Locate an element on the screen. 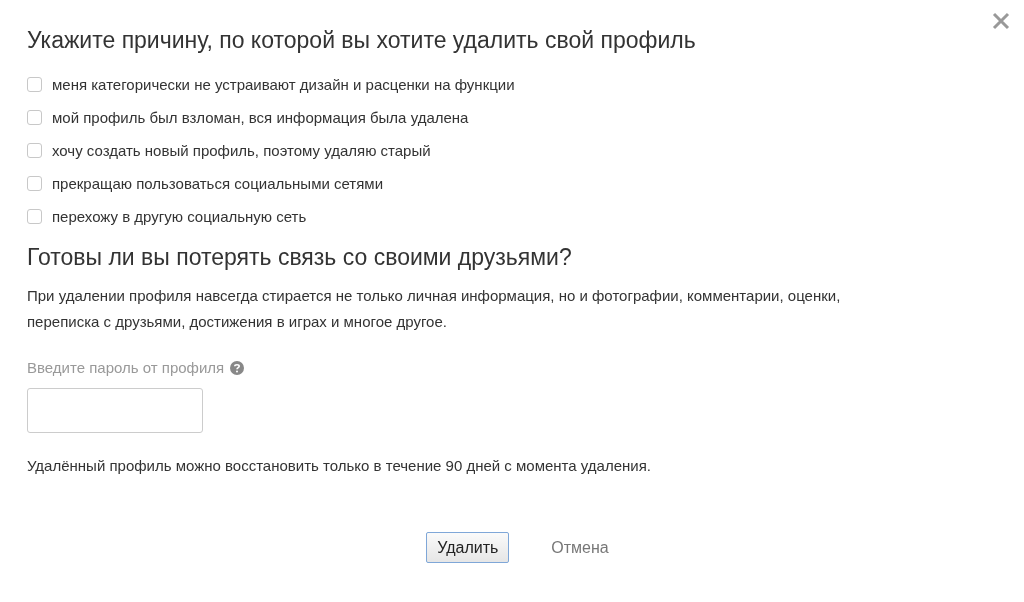 Image resolution: width=1024 pixels, height=602 pixels. field-label: Введите пароль от профиля is located at coordinates (126, 367).